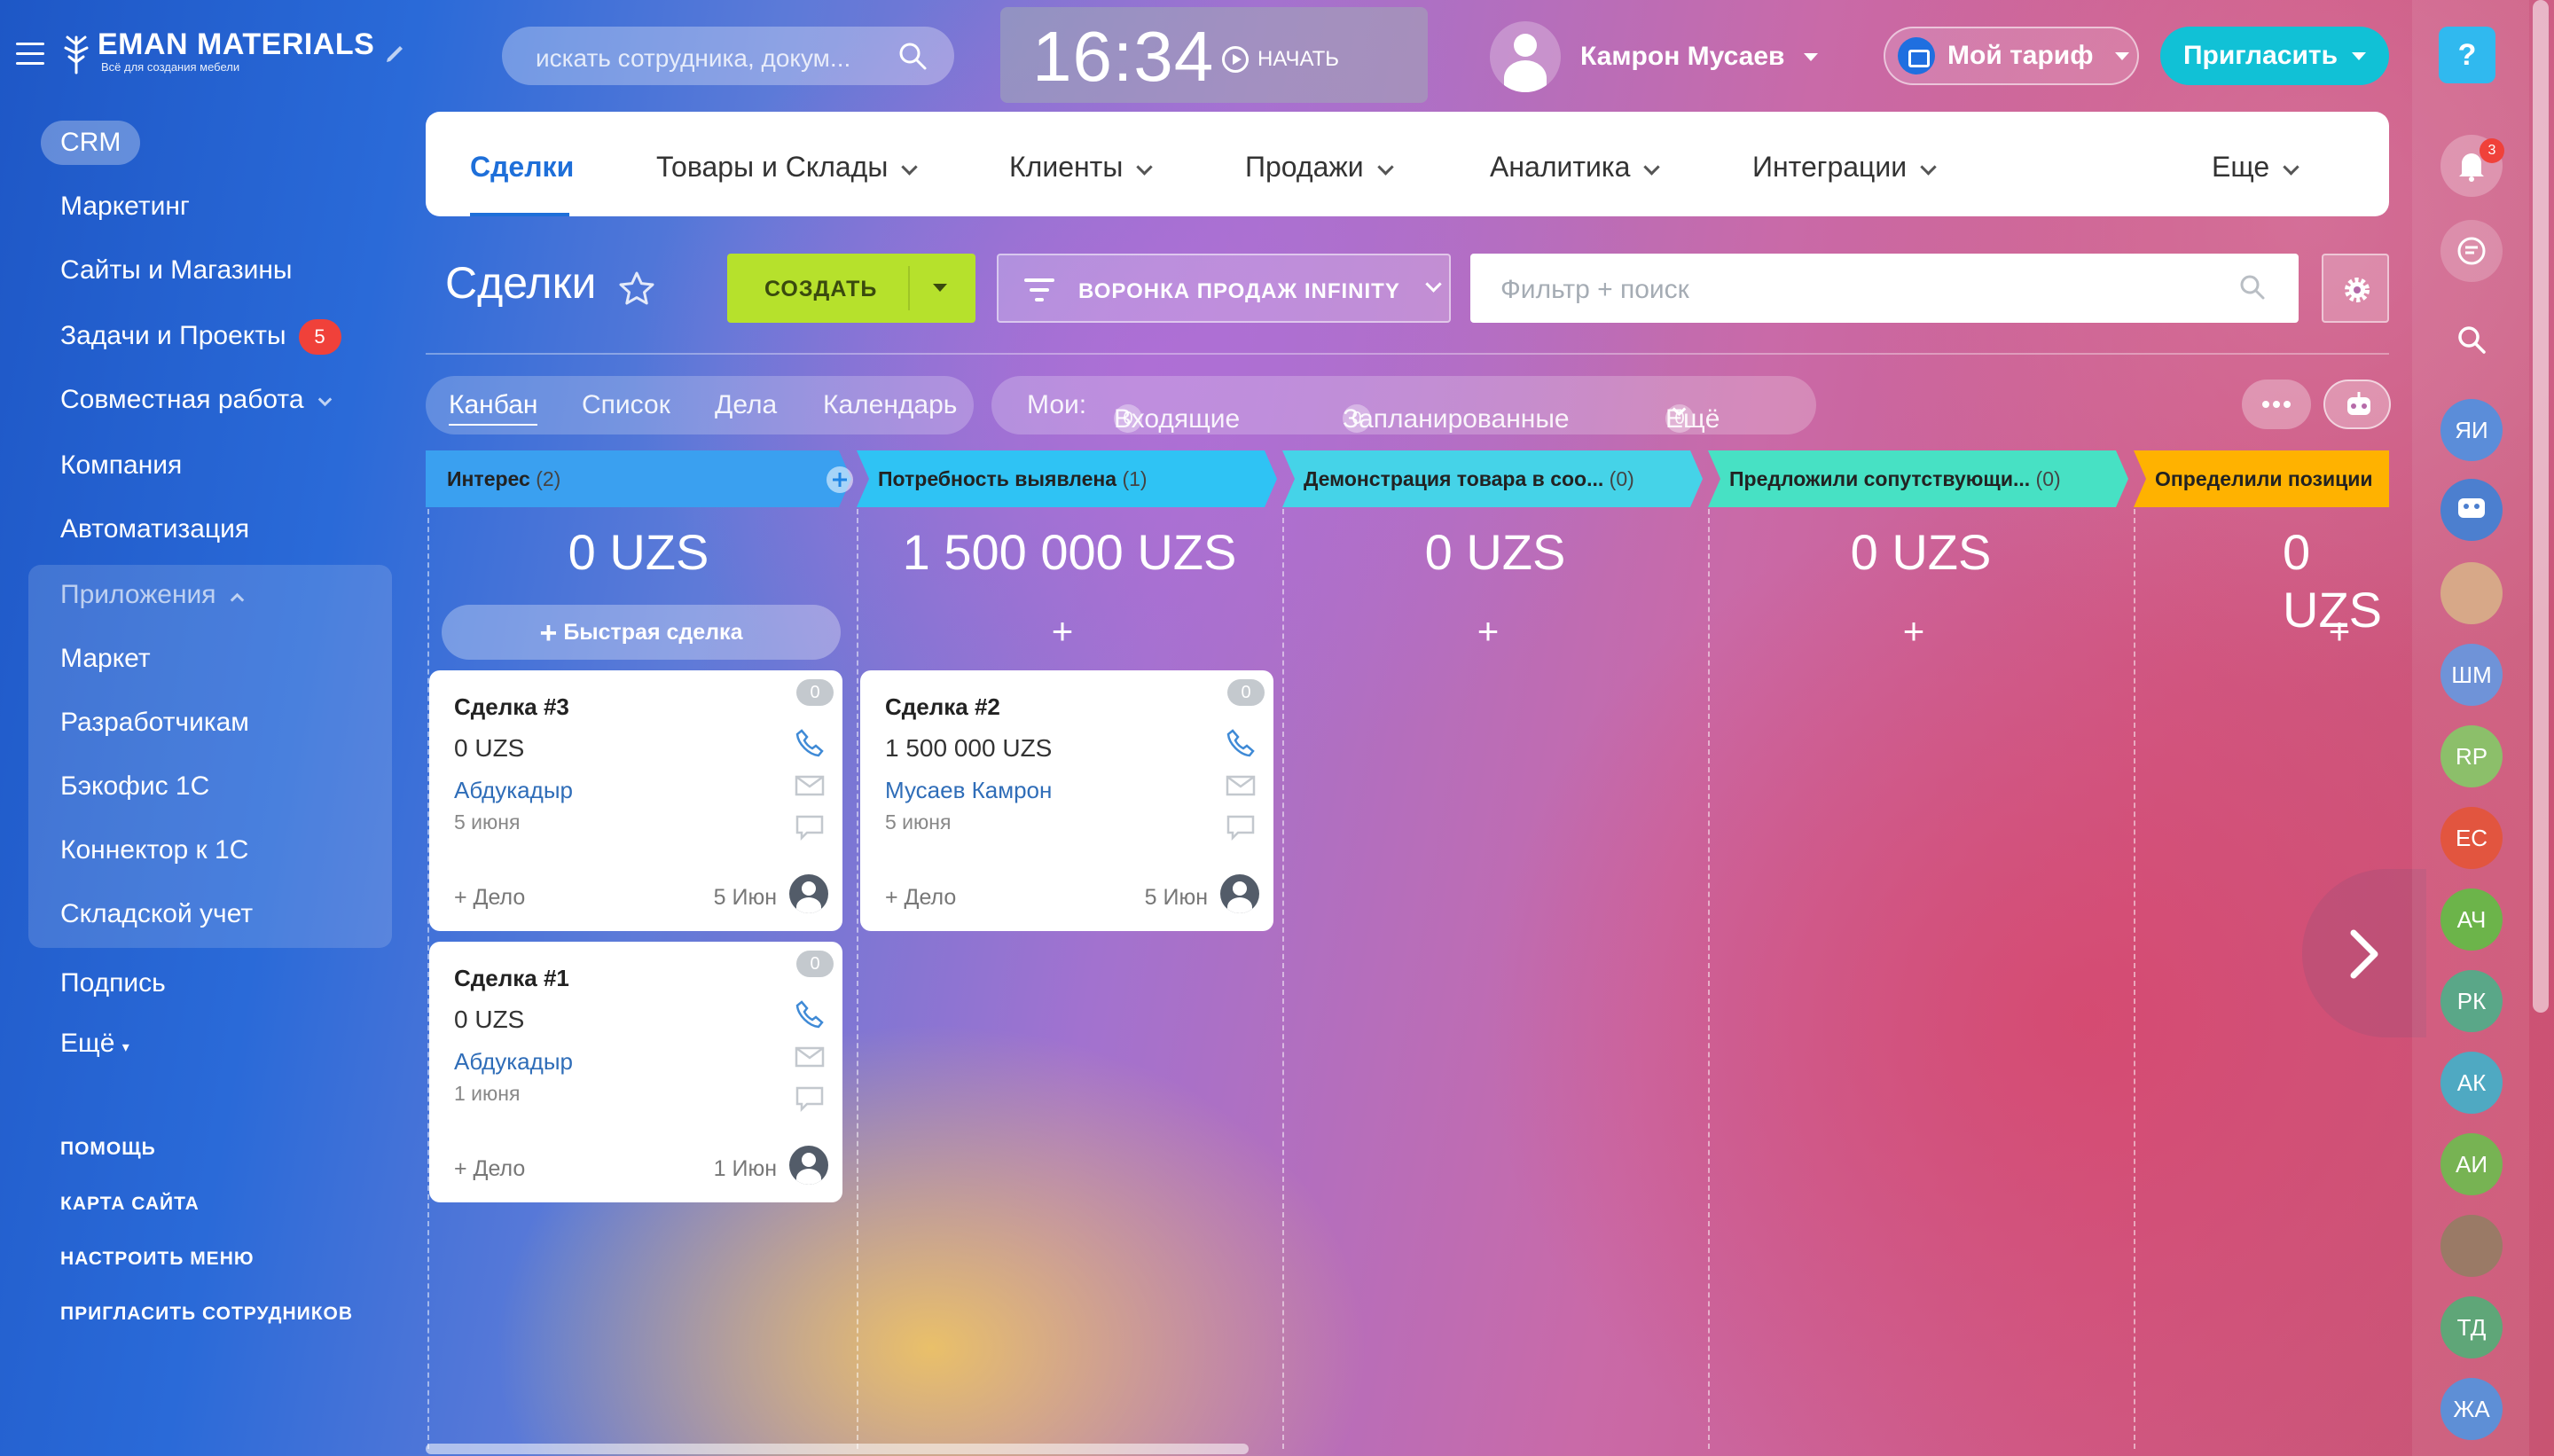  I want to click on filter-search-input: Фильтр + поиск, so click(1884, 288).